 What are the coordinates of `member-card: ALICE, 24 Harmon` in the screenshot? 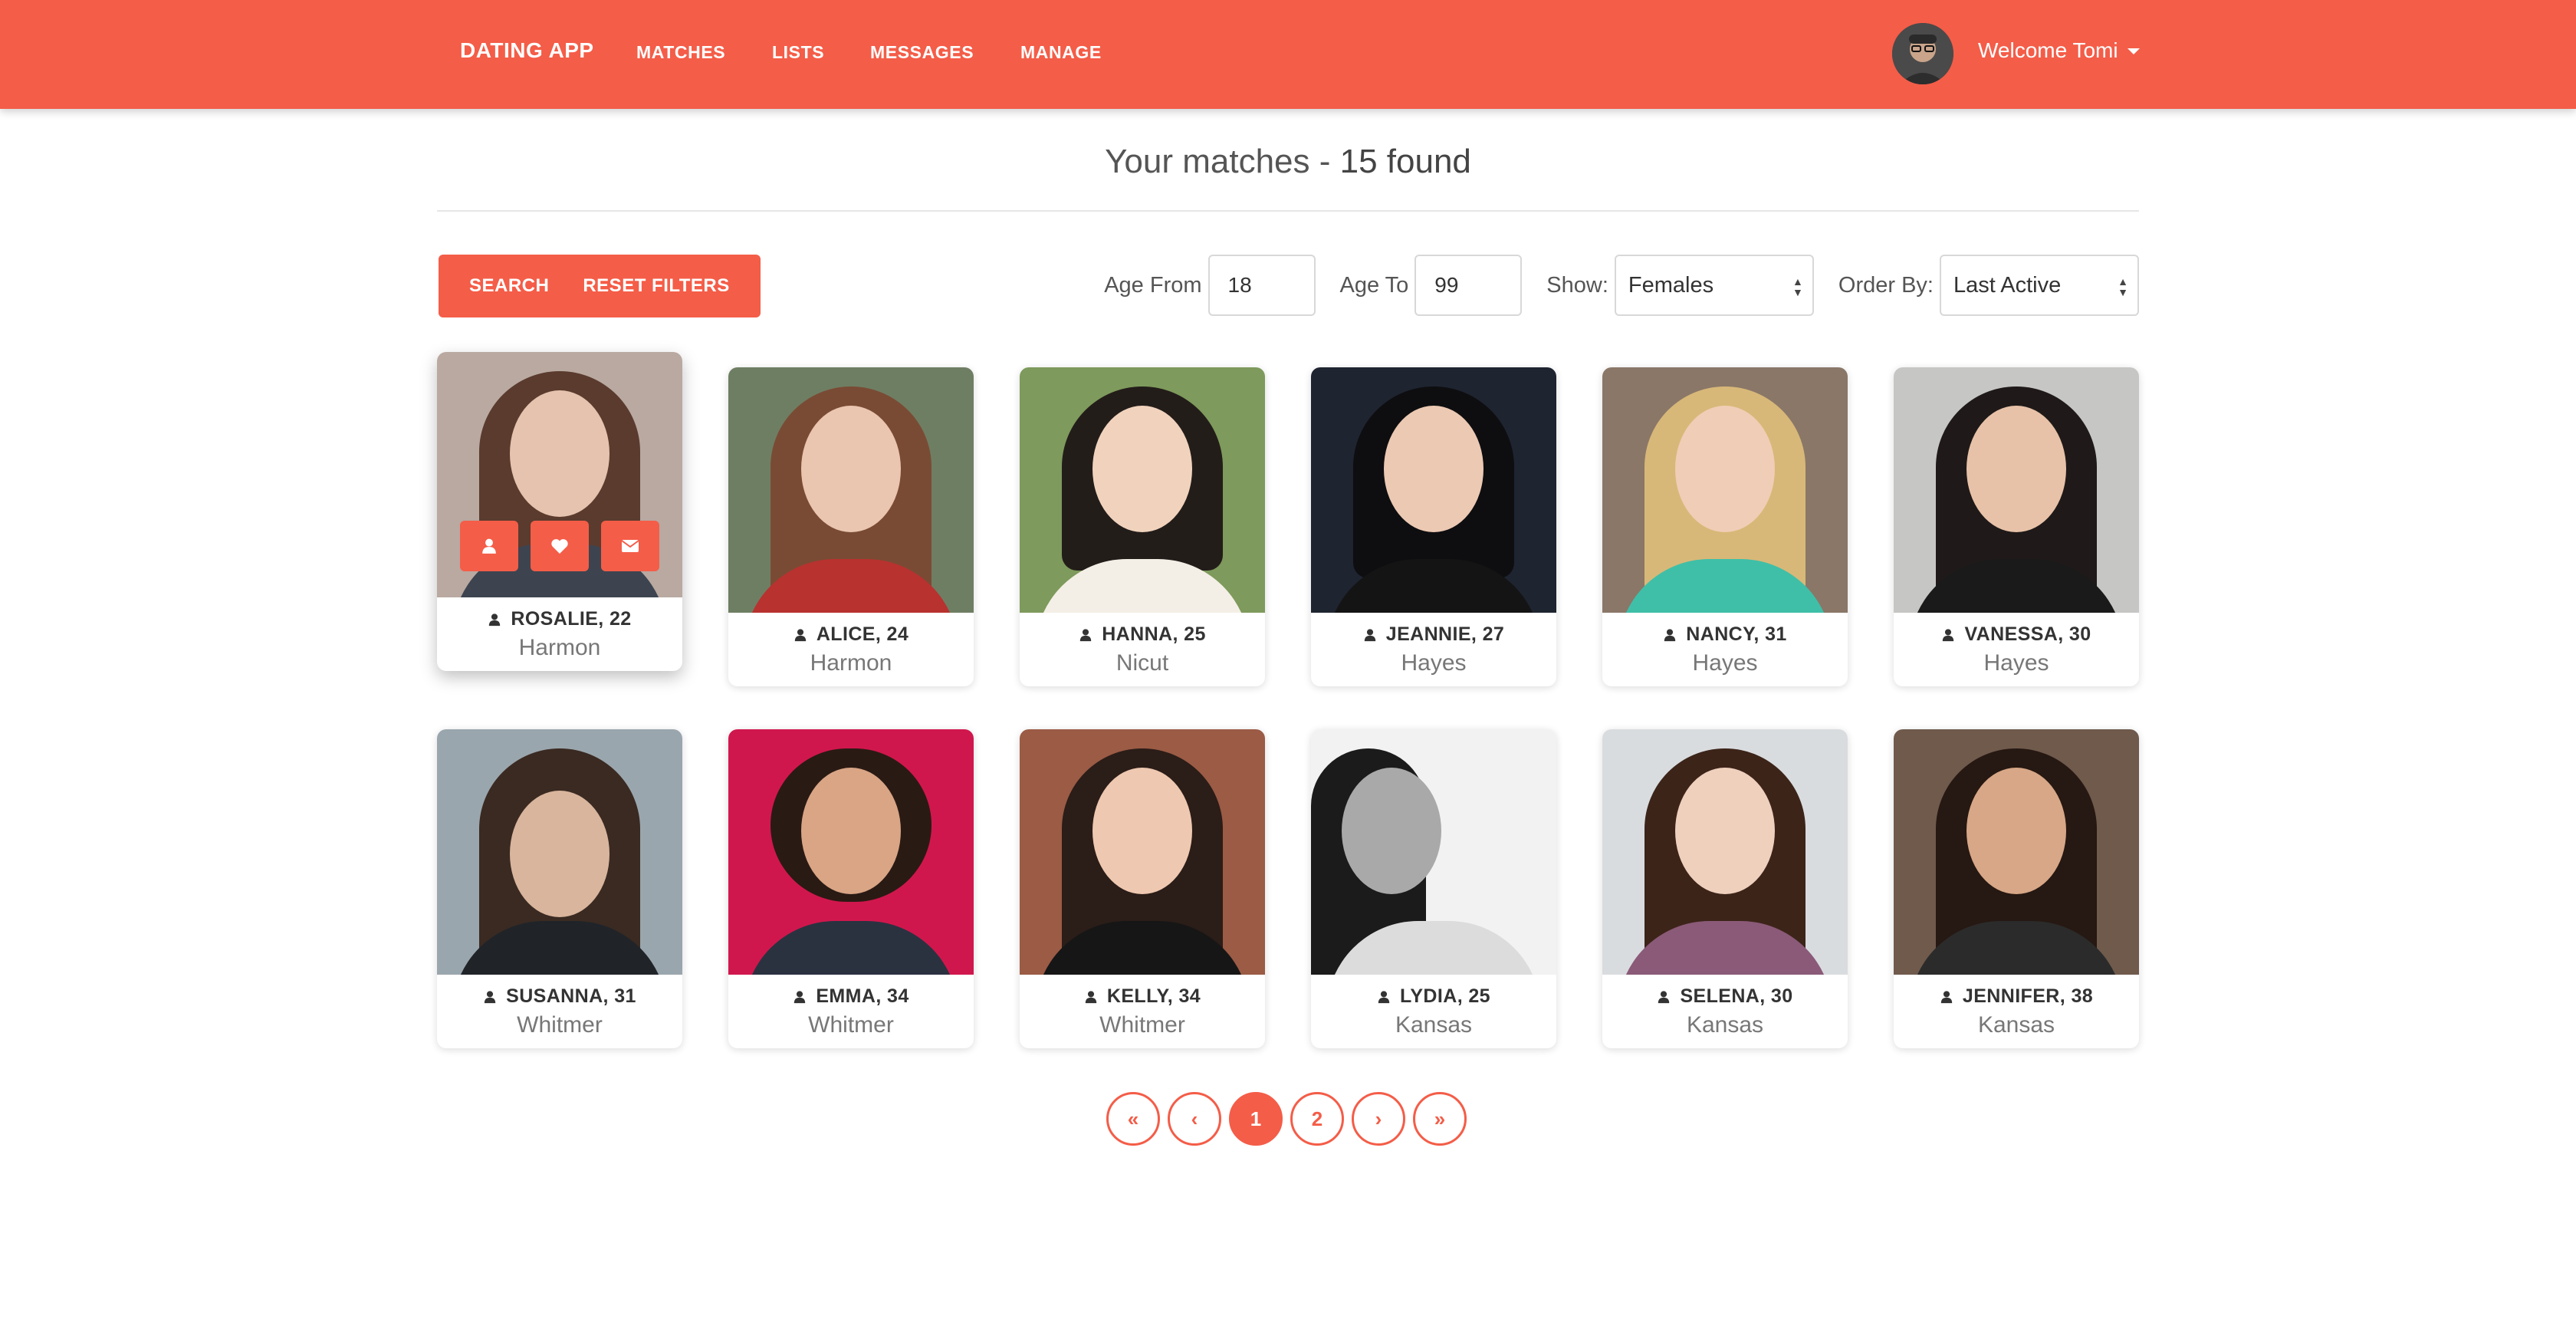 It's located at (851, 526).